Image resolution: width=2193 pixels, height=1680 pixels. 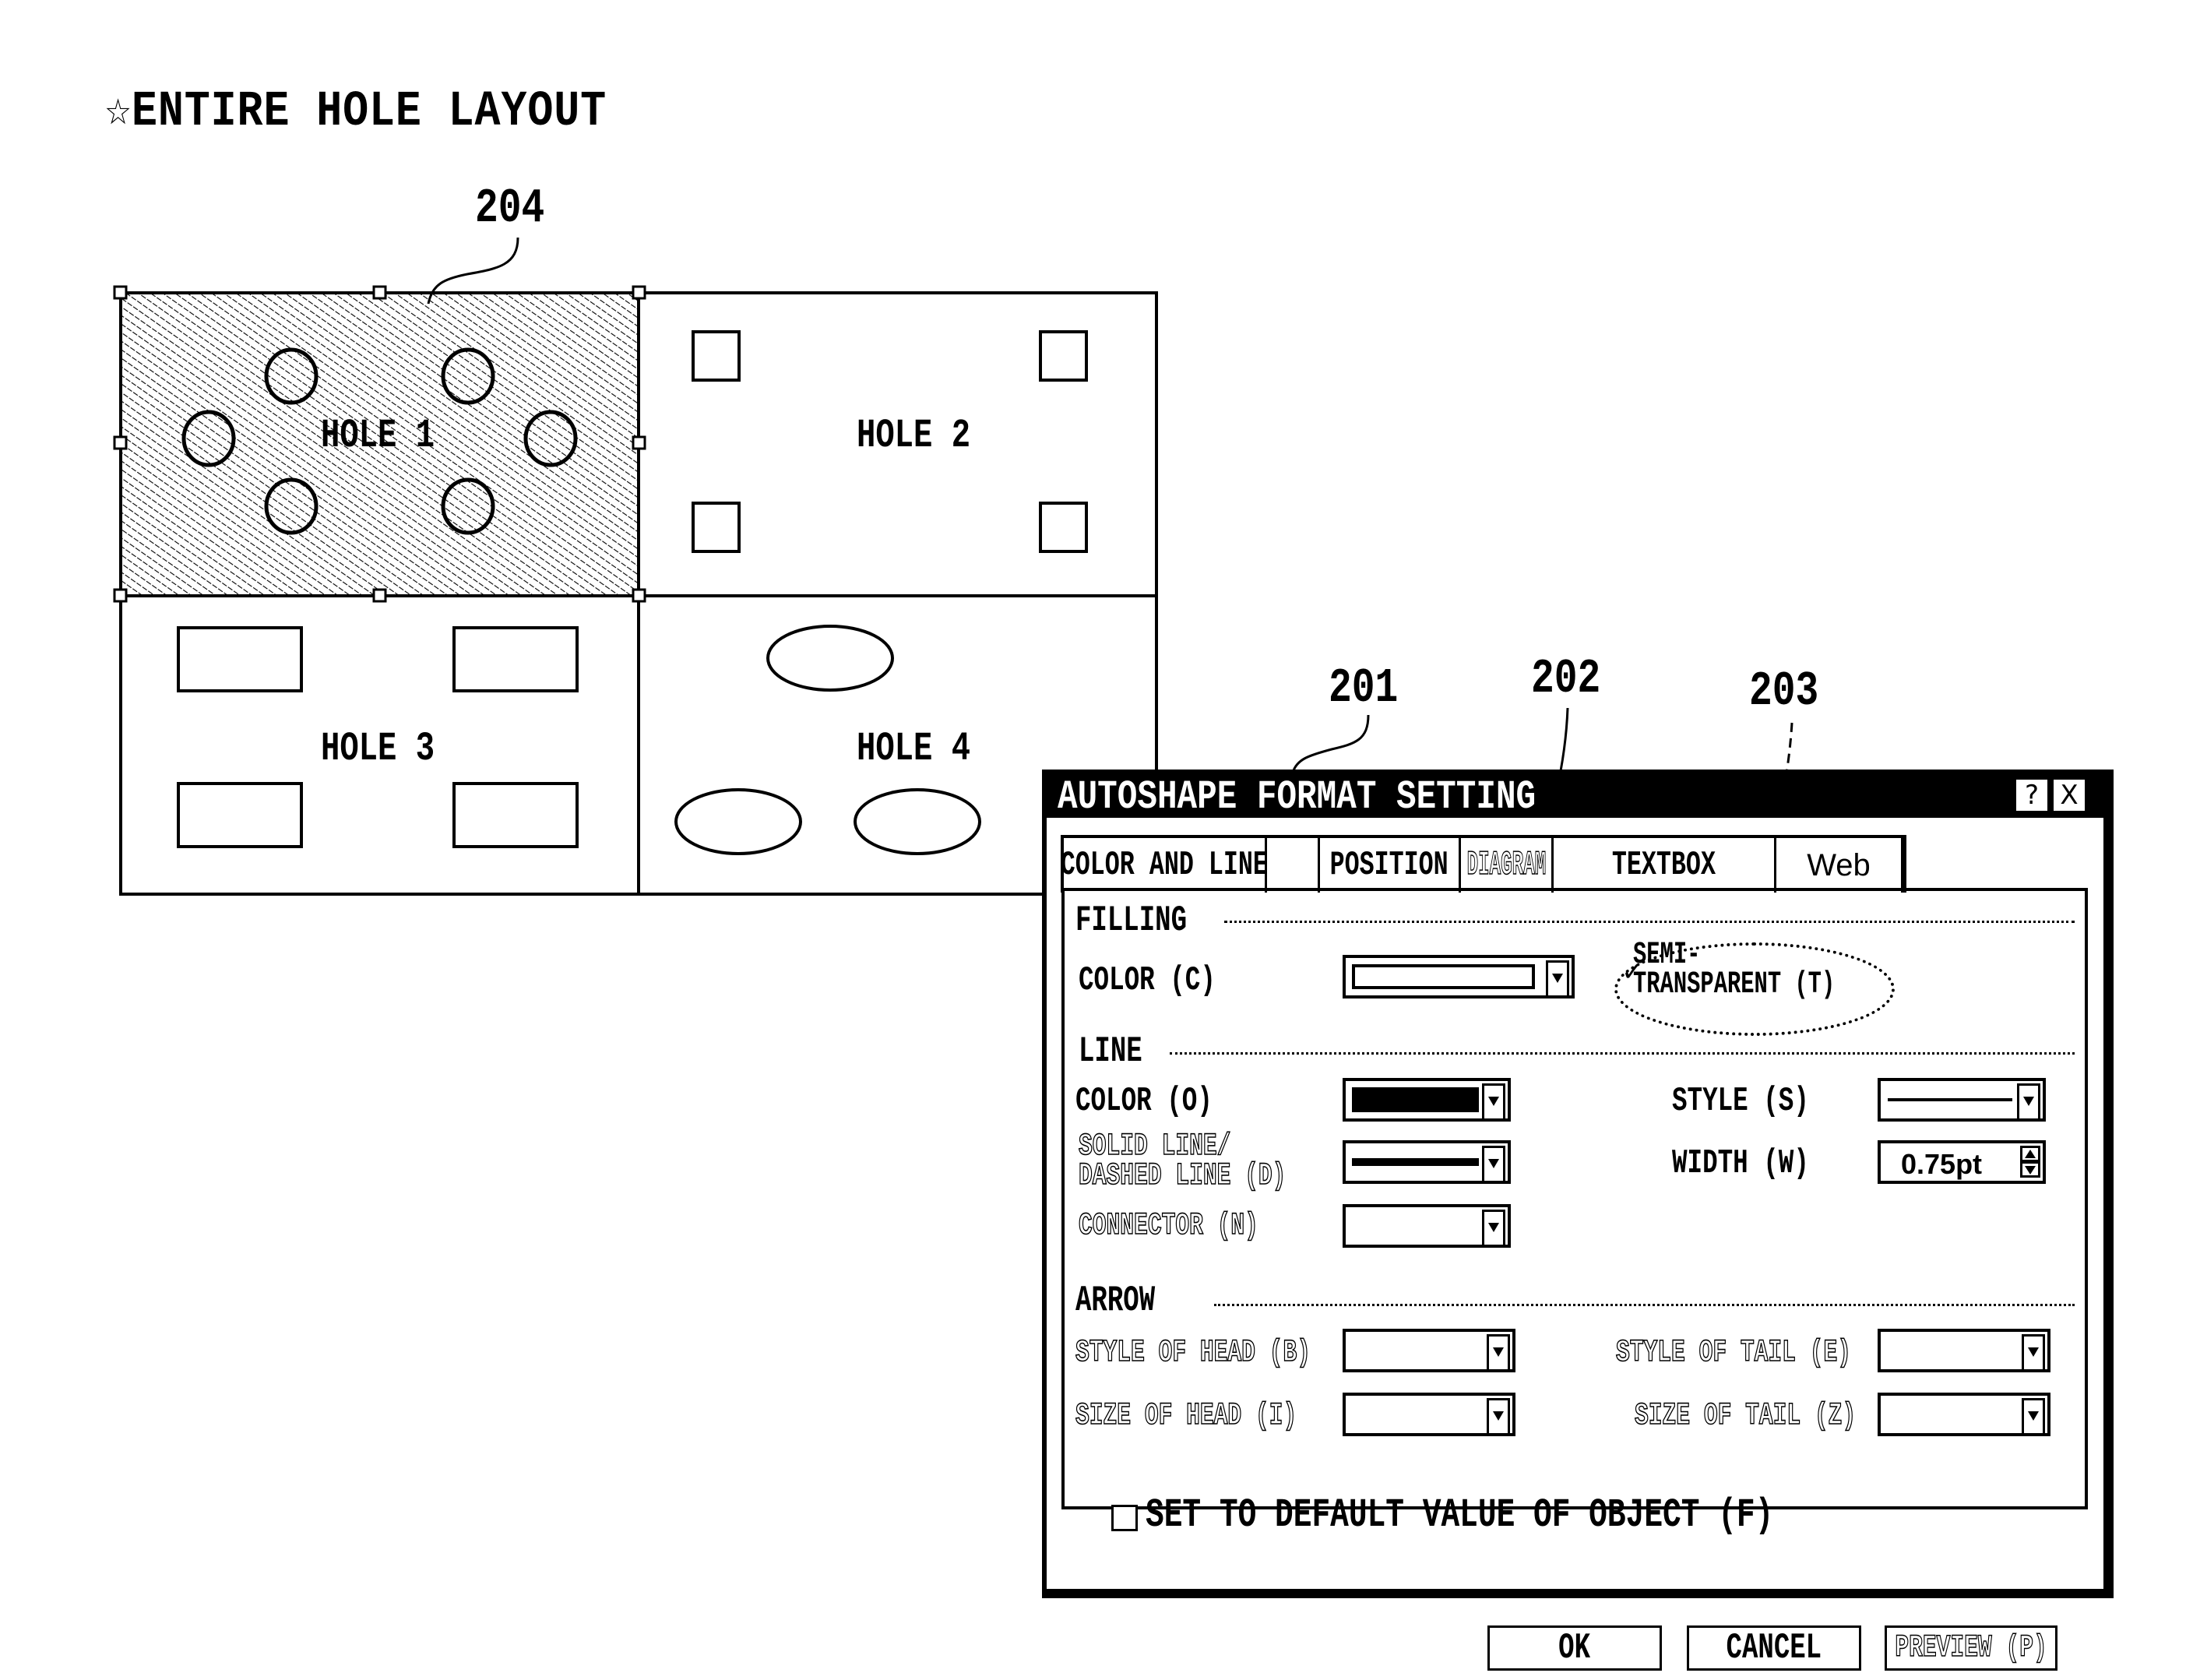 I want to click on tail-style-label: STYLE OF TAIL (E), so click(x=1733, y=1354).